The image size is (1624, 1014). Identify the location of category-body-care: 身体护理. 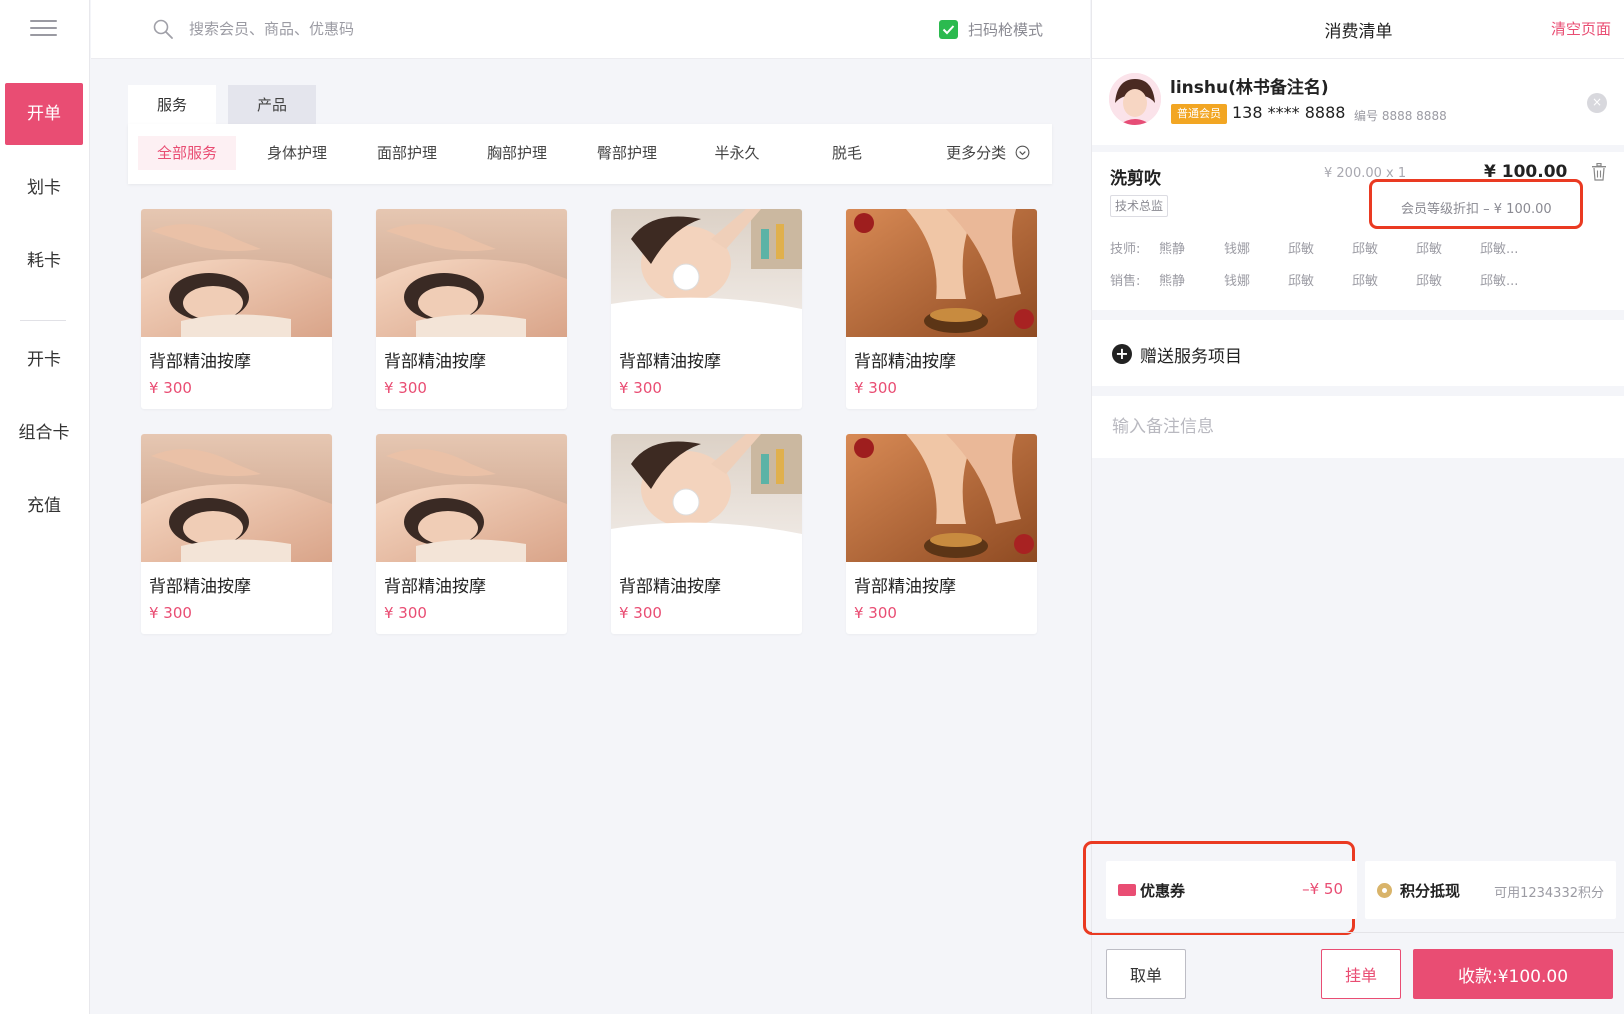
(297, 153).